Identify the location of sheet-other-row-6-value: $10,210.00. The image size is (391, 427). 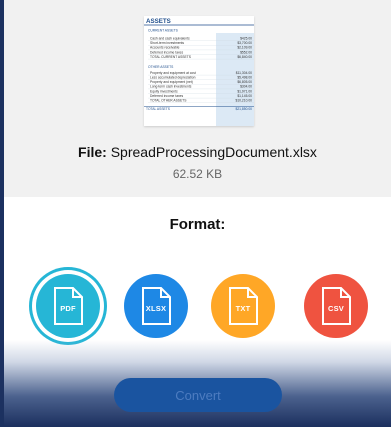
(243, 101).